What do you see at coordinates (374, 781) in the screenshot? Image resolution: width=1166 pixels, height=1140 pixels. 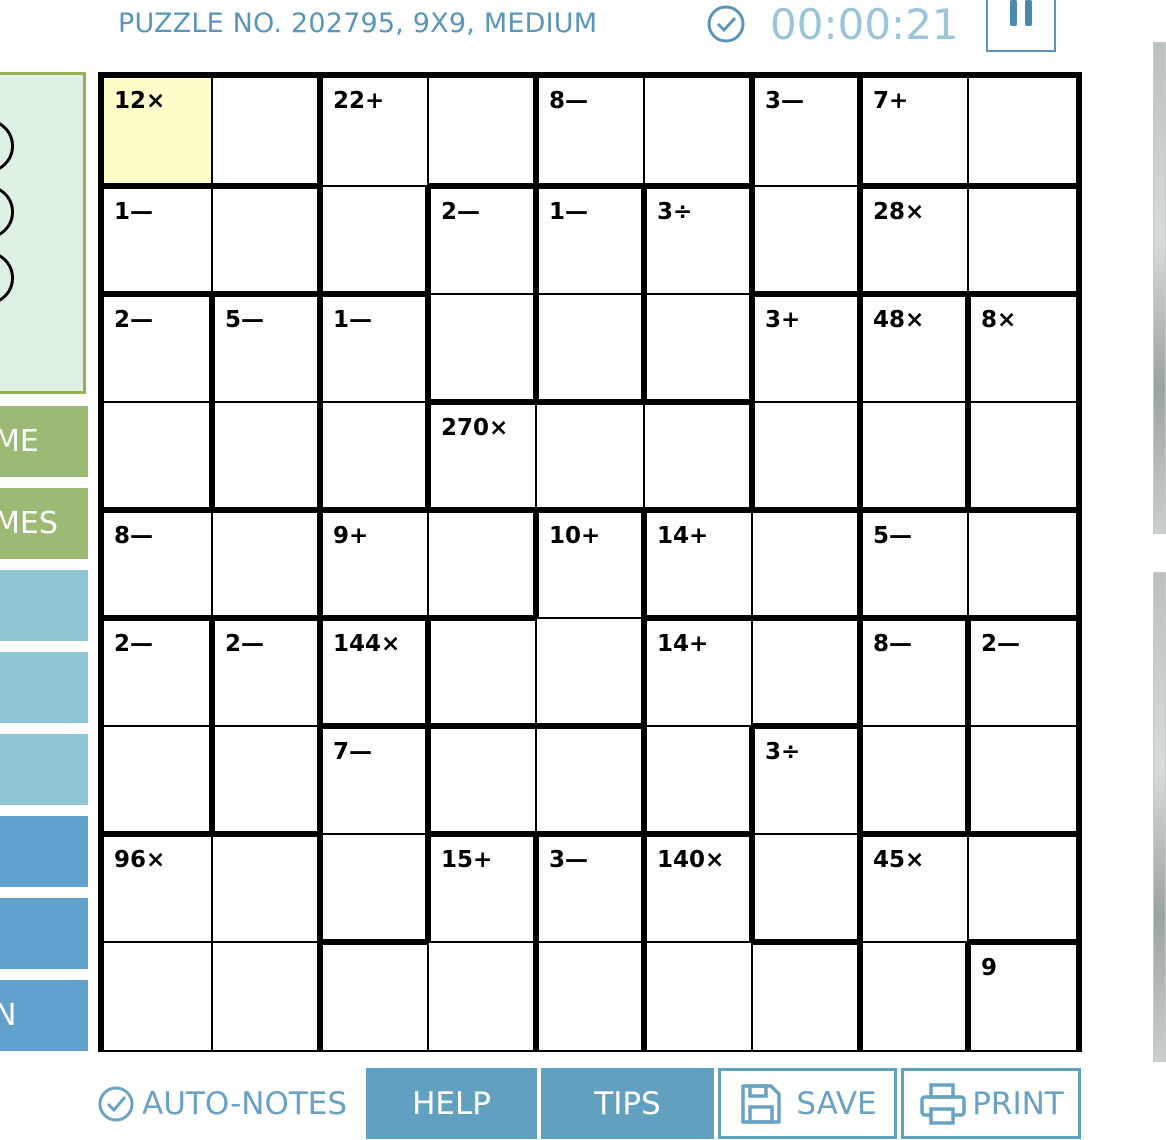 I see `grid-cell: 7—` at bounding box center [374, 781].